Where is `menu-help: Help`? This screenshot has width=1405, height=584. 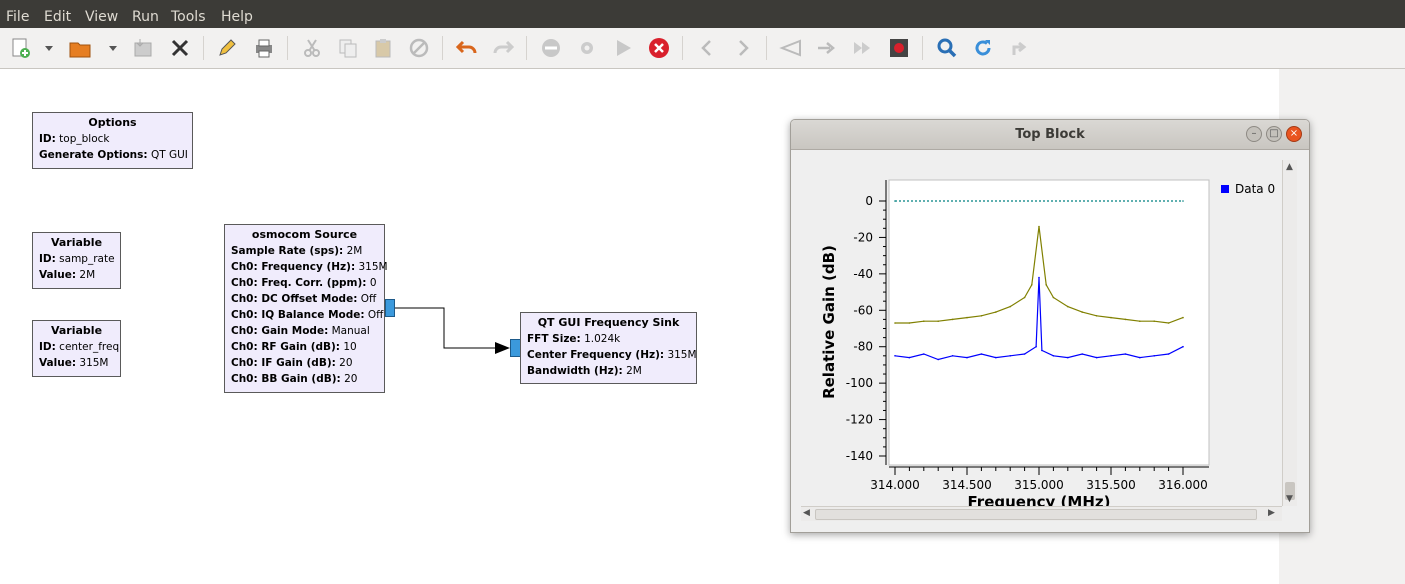 menu-help: Help is located at coordinates (237, 14).